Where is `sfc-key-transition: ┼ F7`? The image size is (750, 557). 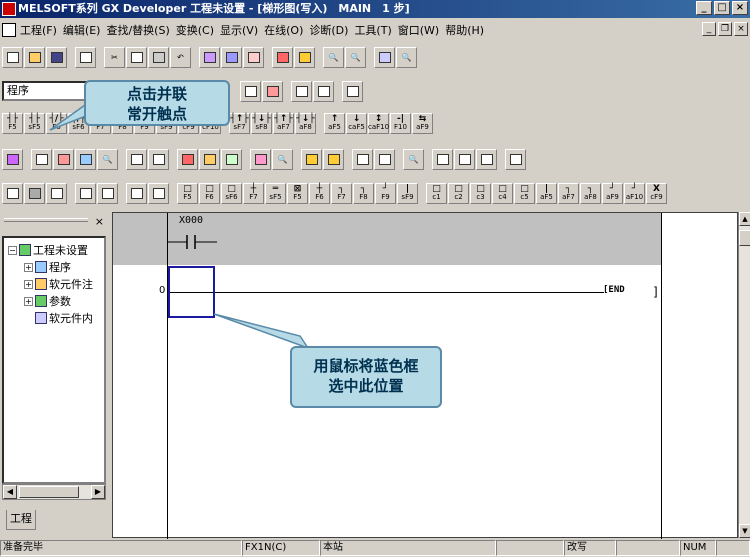 sfc-key-transition: ┼ F7 is located at coordinates (253, 193).